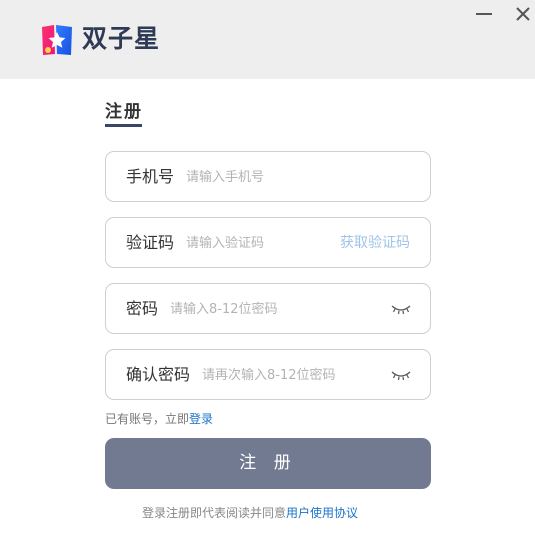  Describe the element at coordinates (322, 513) in the screenshot. I see `user-agreement-link: 用户使用协议` at that location.